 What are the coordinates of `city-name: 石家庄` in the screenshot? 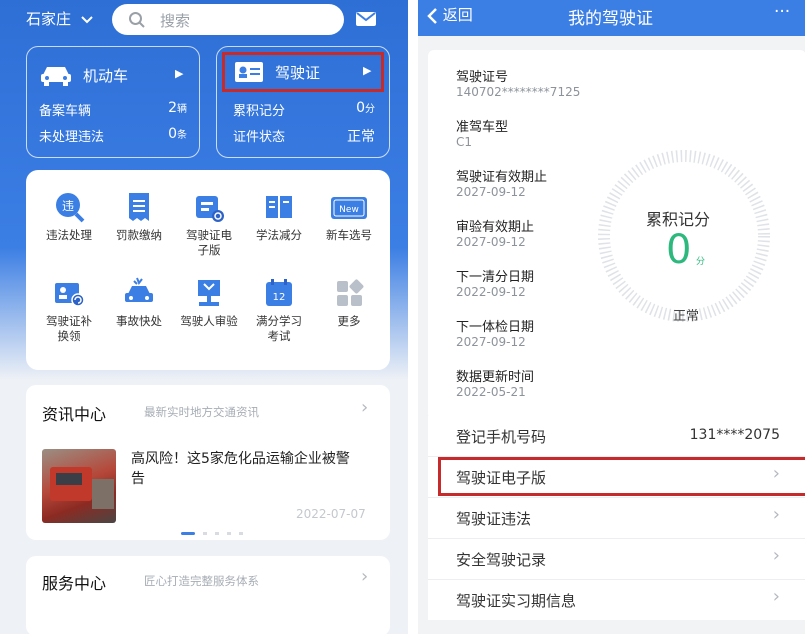 It's located at (49, 19).